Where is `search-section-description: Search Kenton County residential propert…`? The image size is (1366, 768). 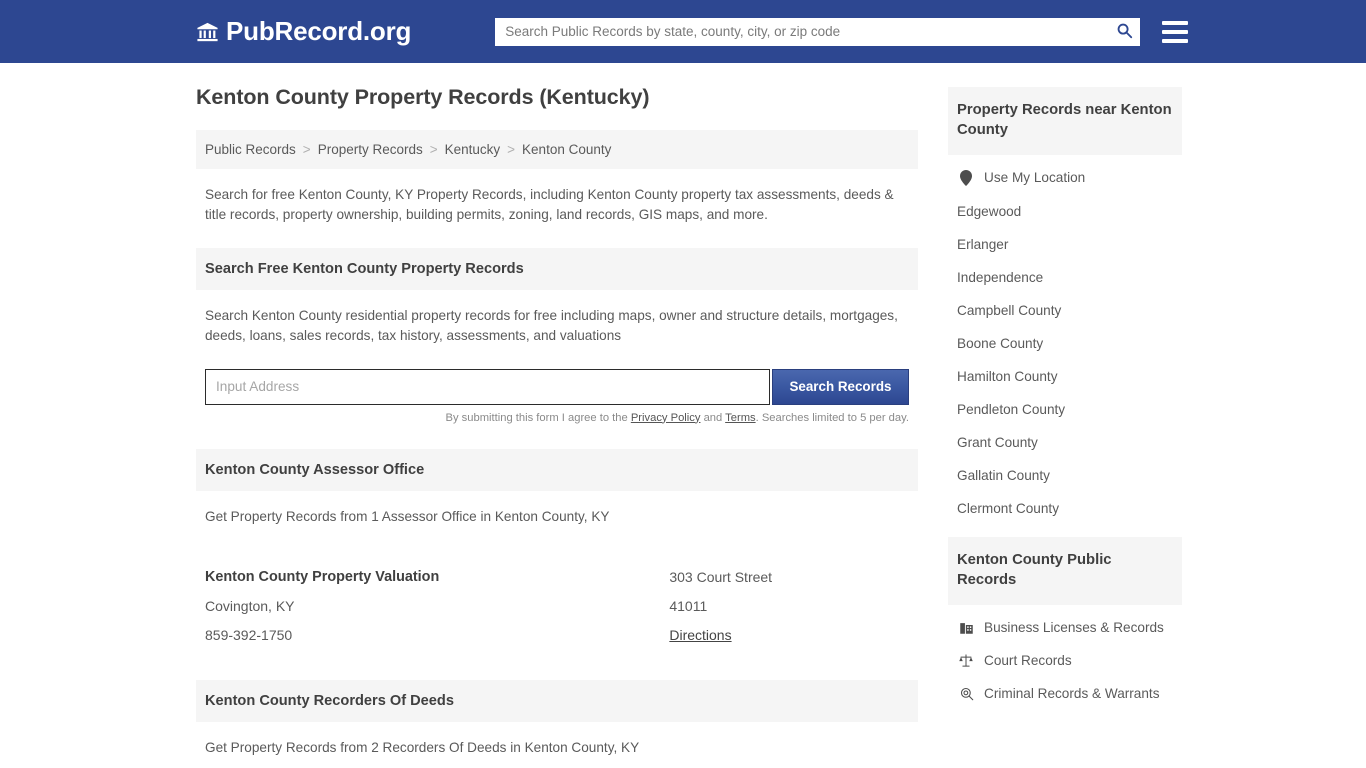
search-section-description: Search Kenton County residential propert… is located at coordinates (551, 325).